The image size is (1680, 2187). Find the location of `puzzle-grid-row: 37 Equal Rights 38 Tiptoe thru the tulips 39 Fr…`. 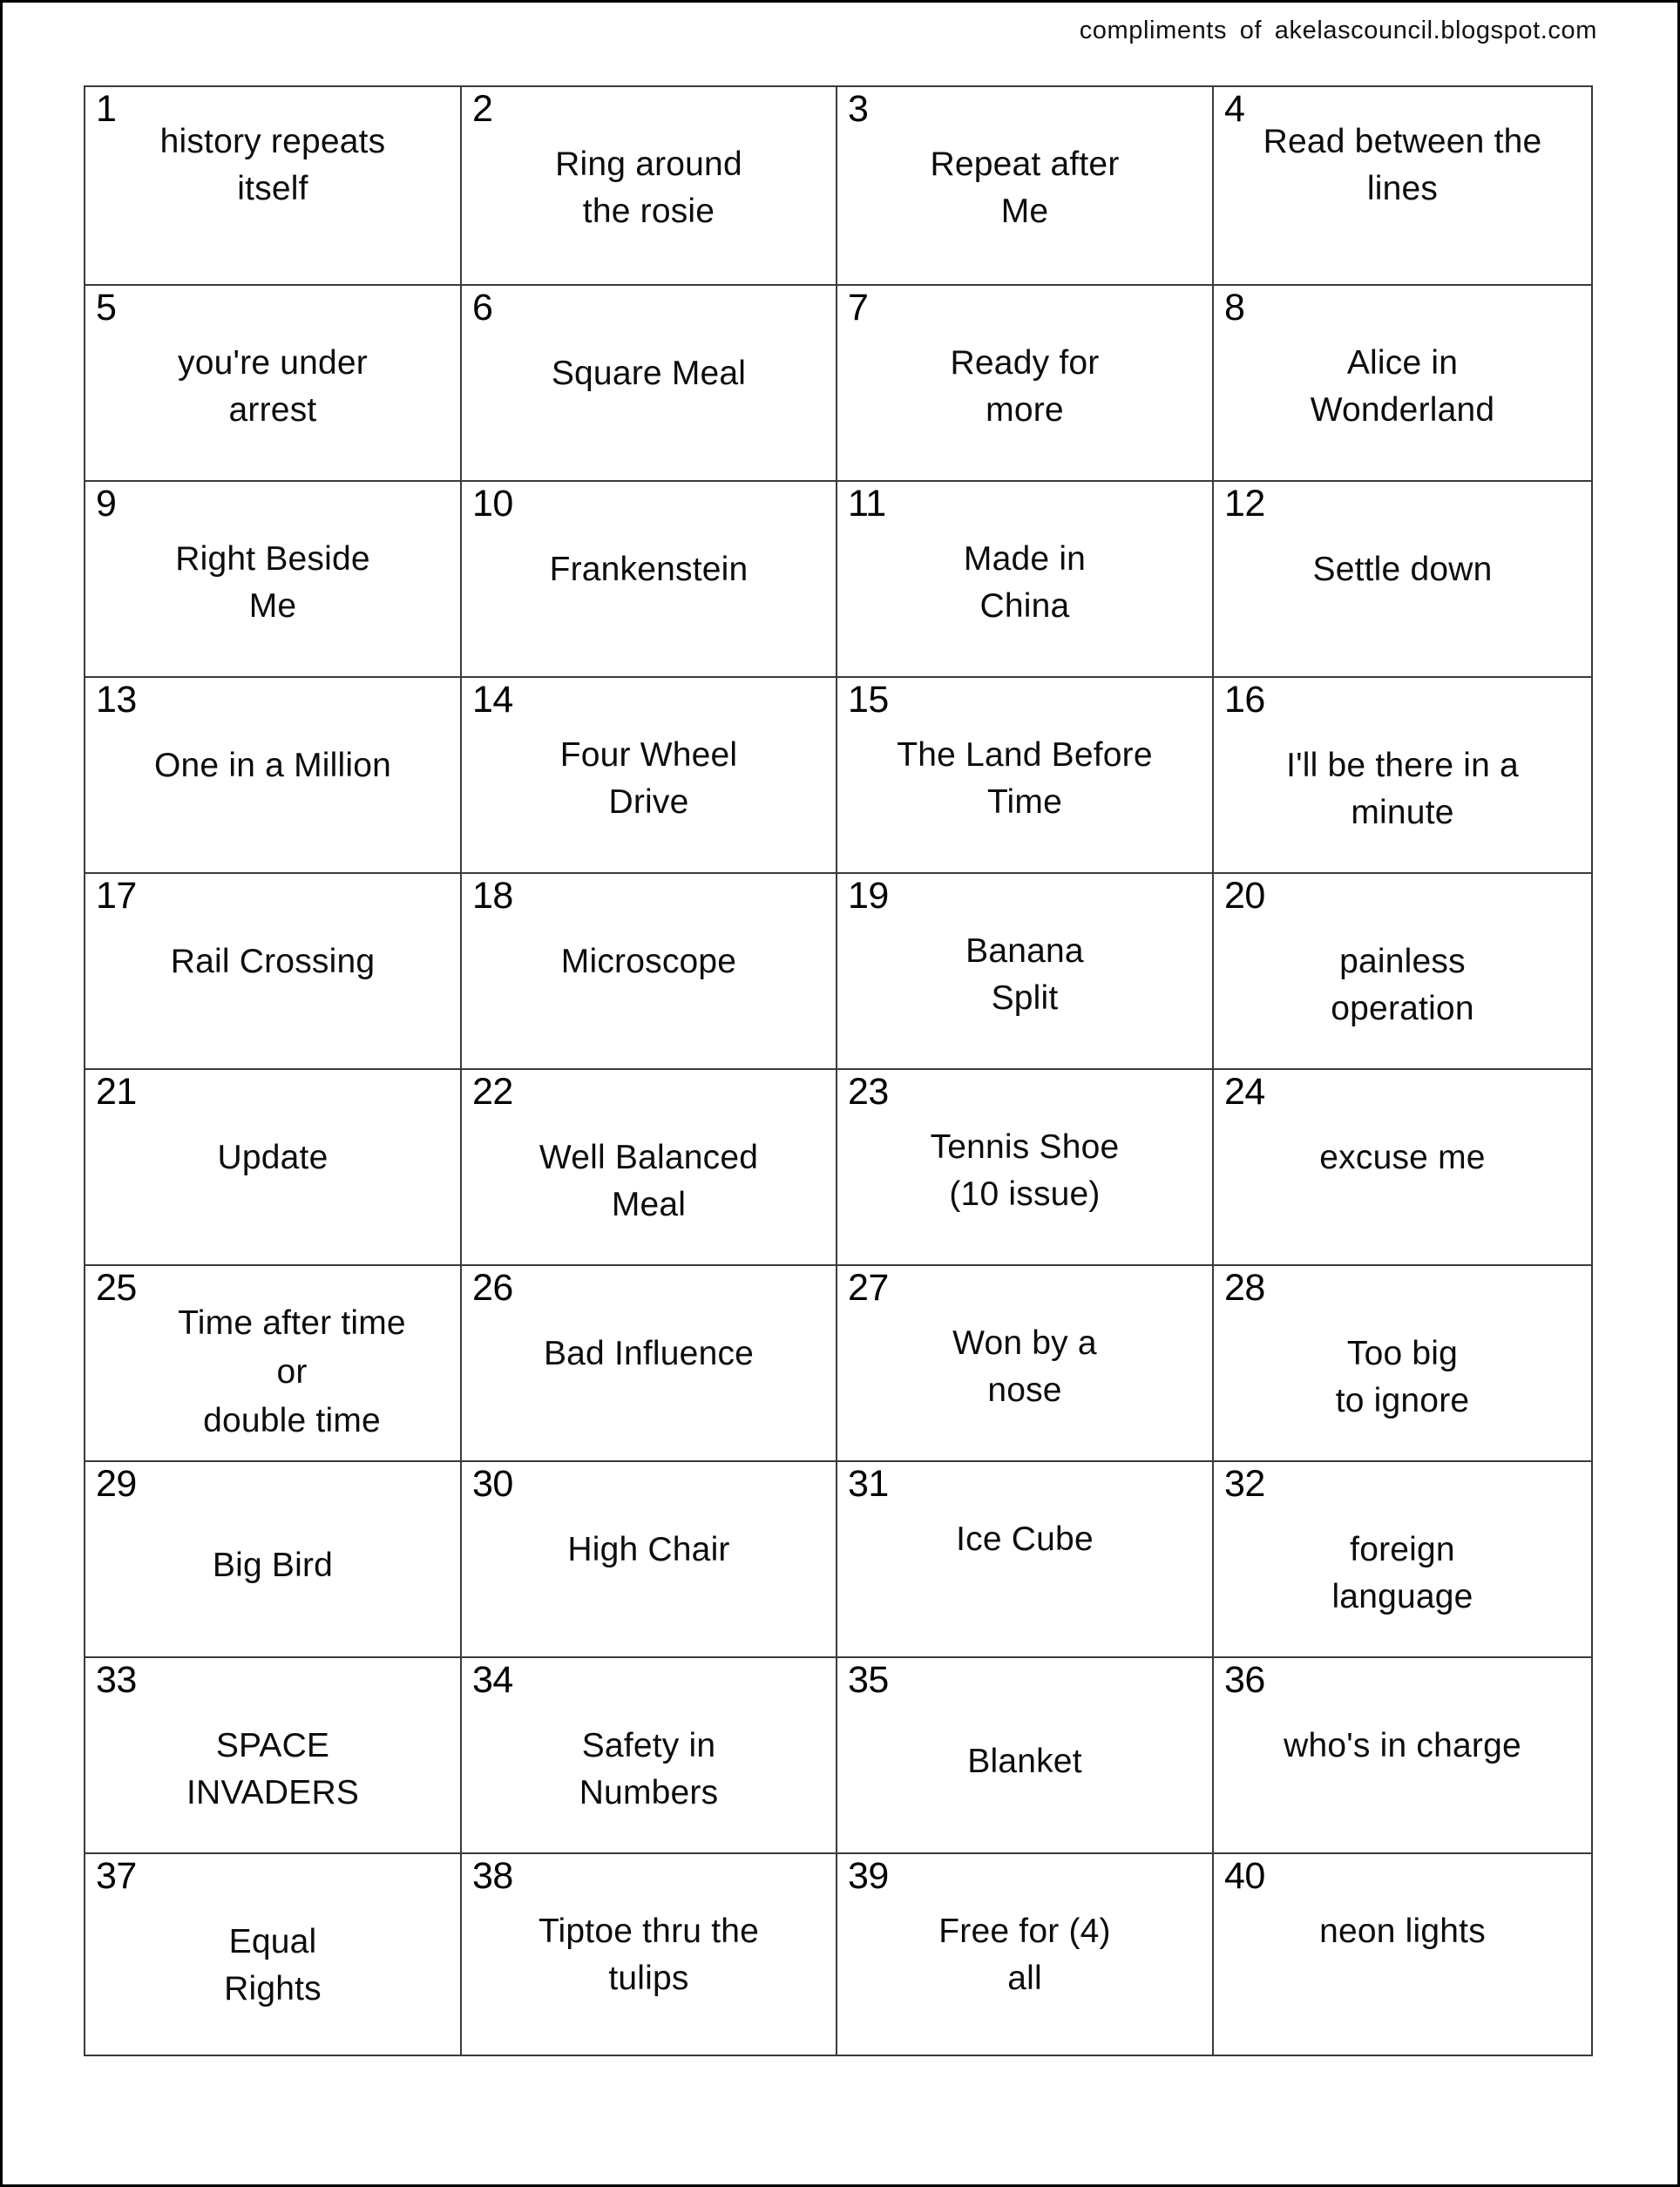

puzzle-grid-row: 37 Equal Rights 38 Tiptoe thru the tulips 39 Fr… is located at coordinates (838, 1954).